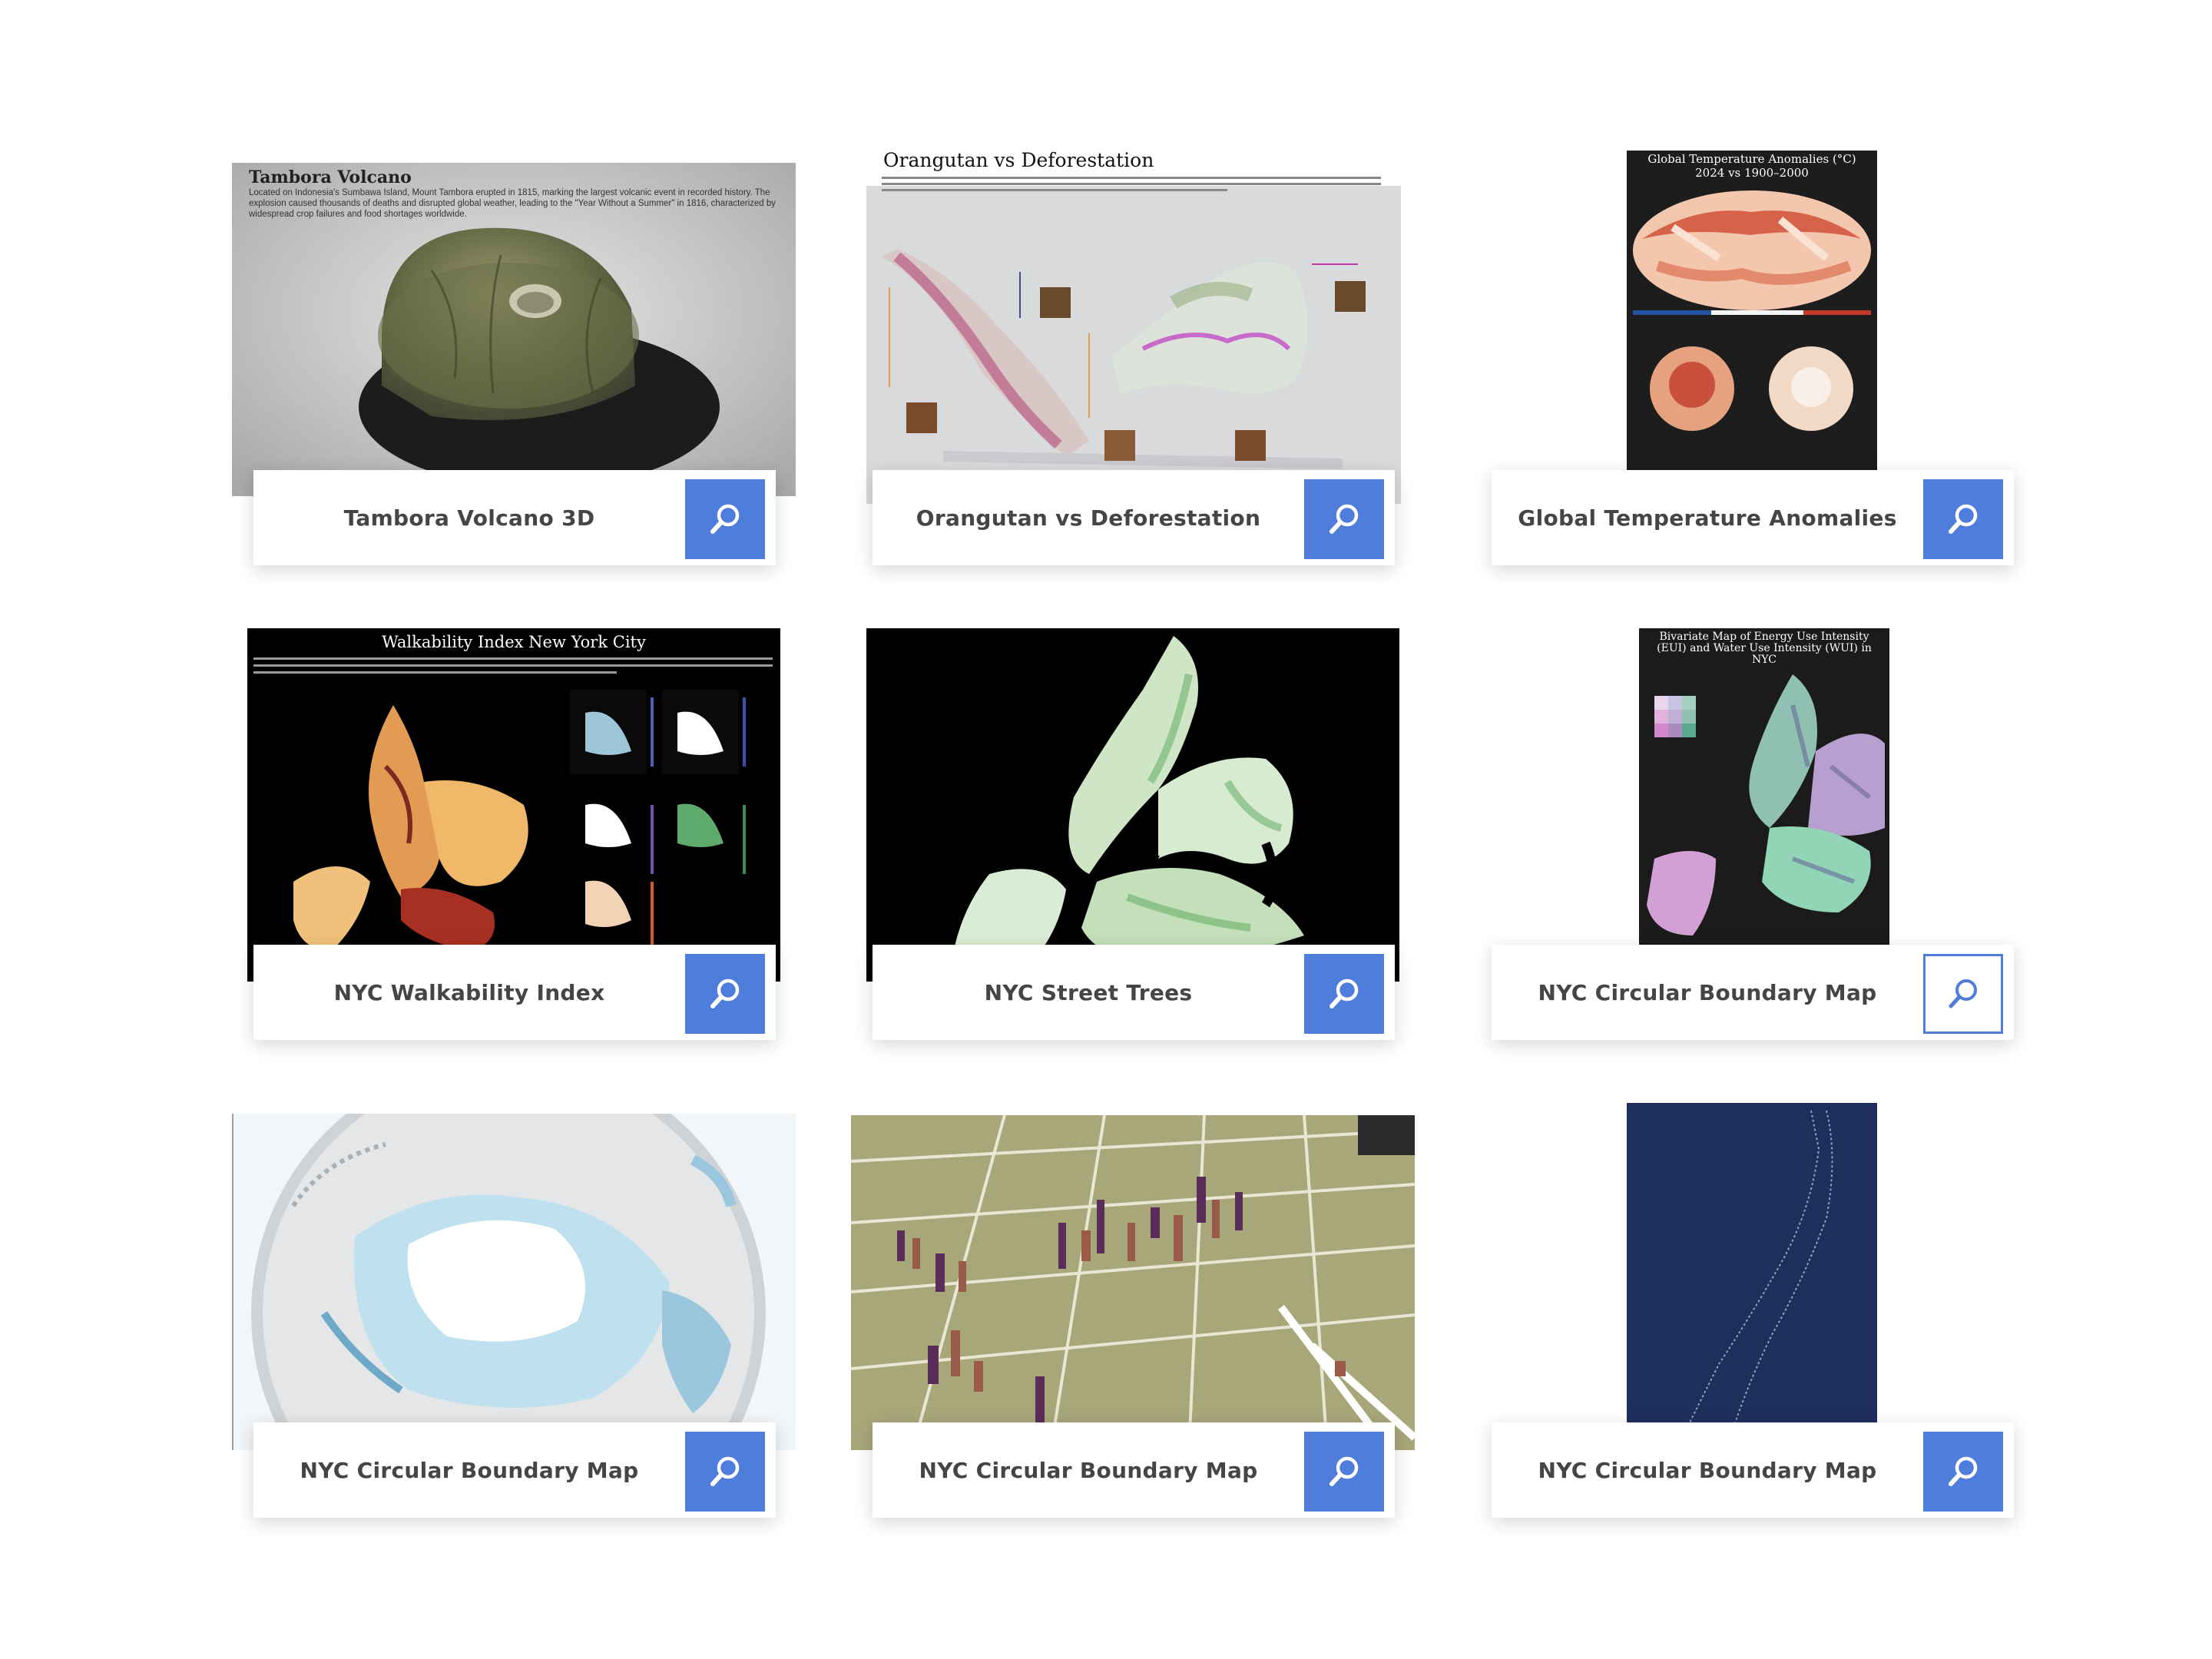 The image size is (2212, 1659). Describe the element at coordinates (514, 1282) in the screenshot. I see `thumbnail-arctic` at that location.